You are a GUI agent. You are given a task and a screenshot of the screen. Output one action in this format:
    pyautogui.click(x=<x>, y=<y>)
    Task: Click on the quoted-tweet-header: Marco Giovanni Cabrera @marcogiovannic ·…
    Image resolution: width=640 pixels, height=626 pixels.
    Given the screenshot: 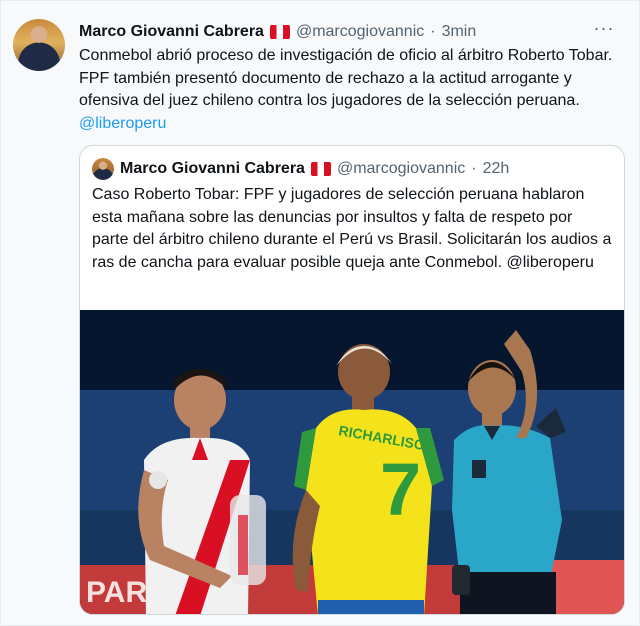 What is the action you would take?
    pyautogui.click(x=300, y=169)
    